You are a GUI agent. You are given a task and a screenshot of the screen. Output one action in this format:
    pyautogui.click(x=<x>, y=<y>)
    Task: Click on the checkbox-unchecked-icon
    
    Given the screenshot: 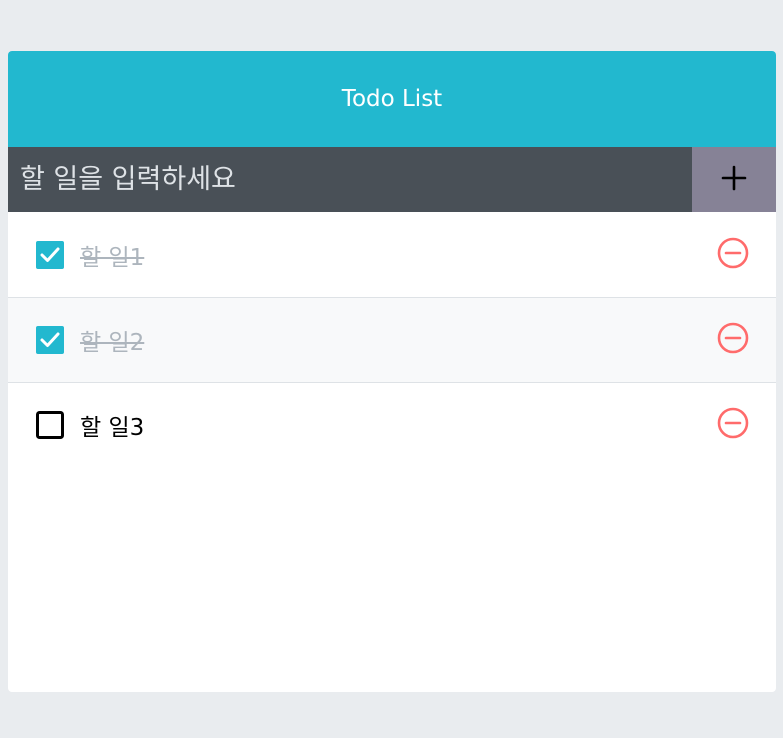 What is the action you would take?
    pyautogui.click(x=50, y=425)
    